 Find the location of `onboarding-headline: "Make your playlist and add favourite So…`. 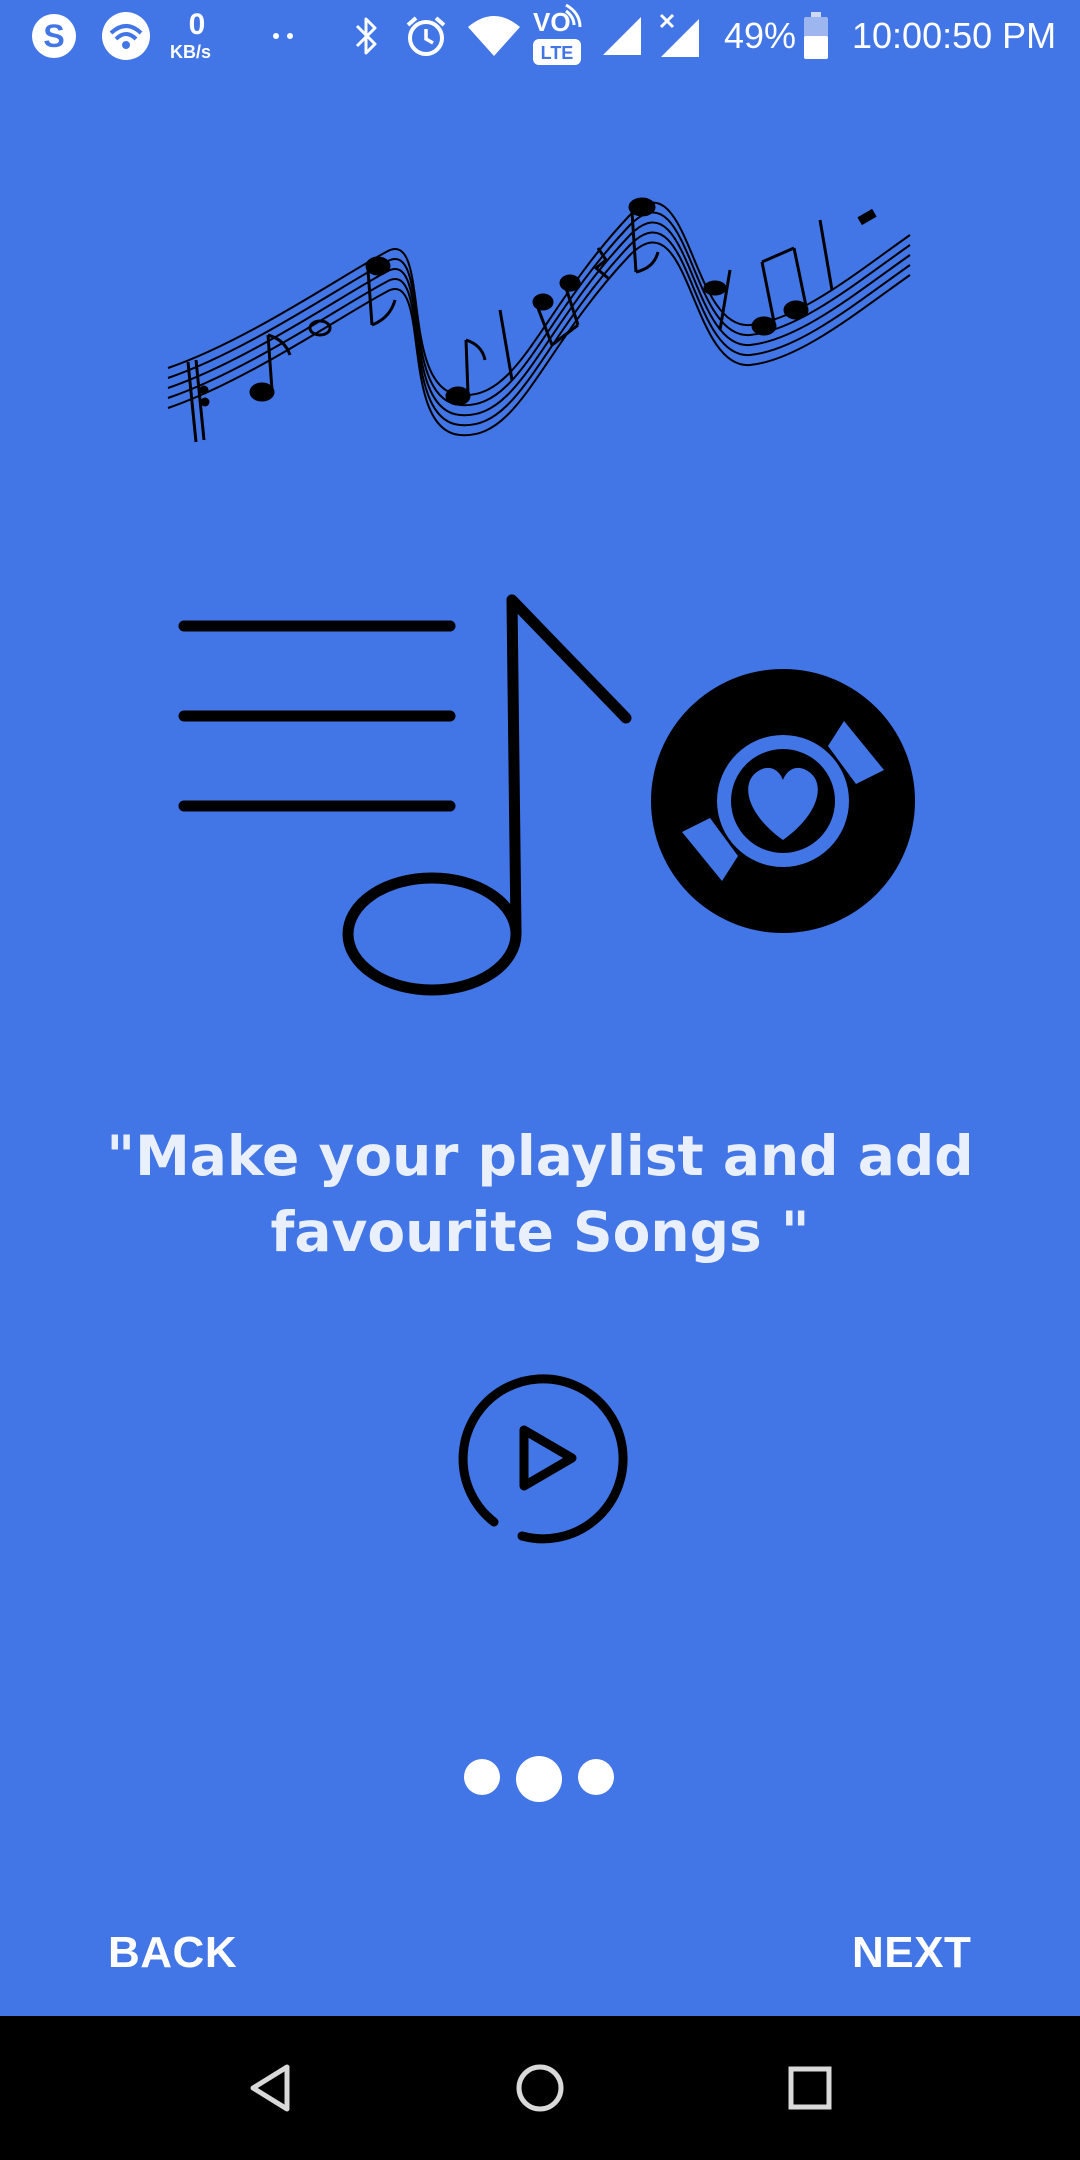

onboarding-headline: "Make your playlist and add favourite So… is located at coordinates (540, 1194).